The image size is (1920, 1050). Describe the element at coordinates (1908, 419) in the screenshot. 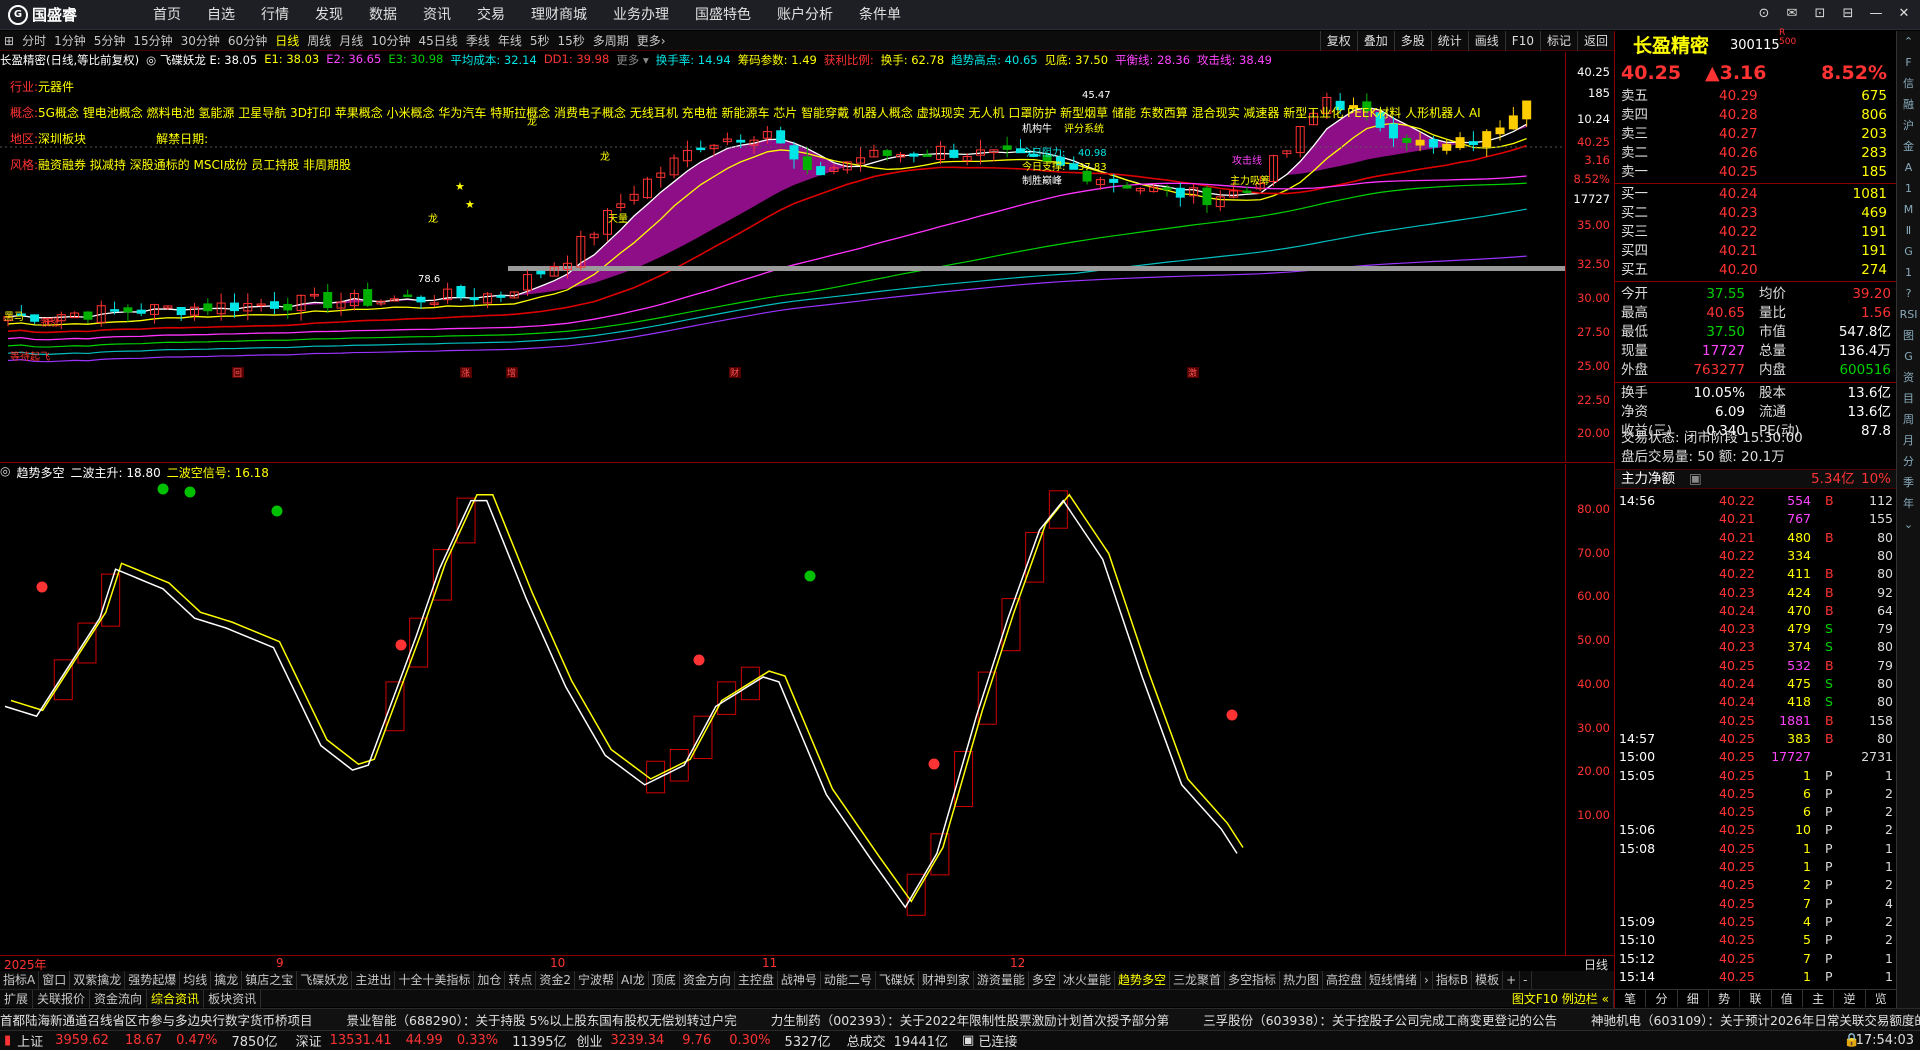

I see `sidebar-button: 周` at that location.